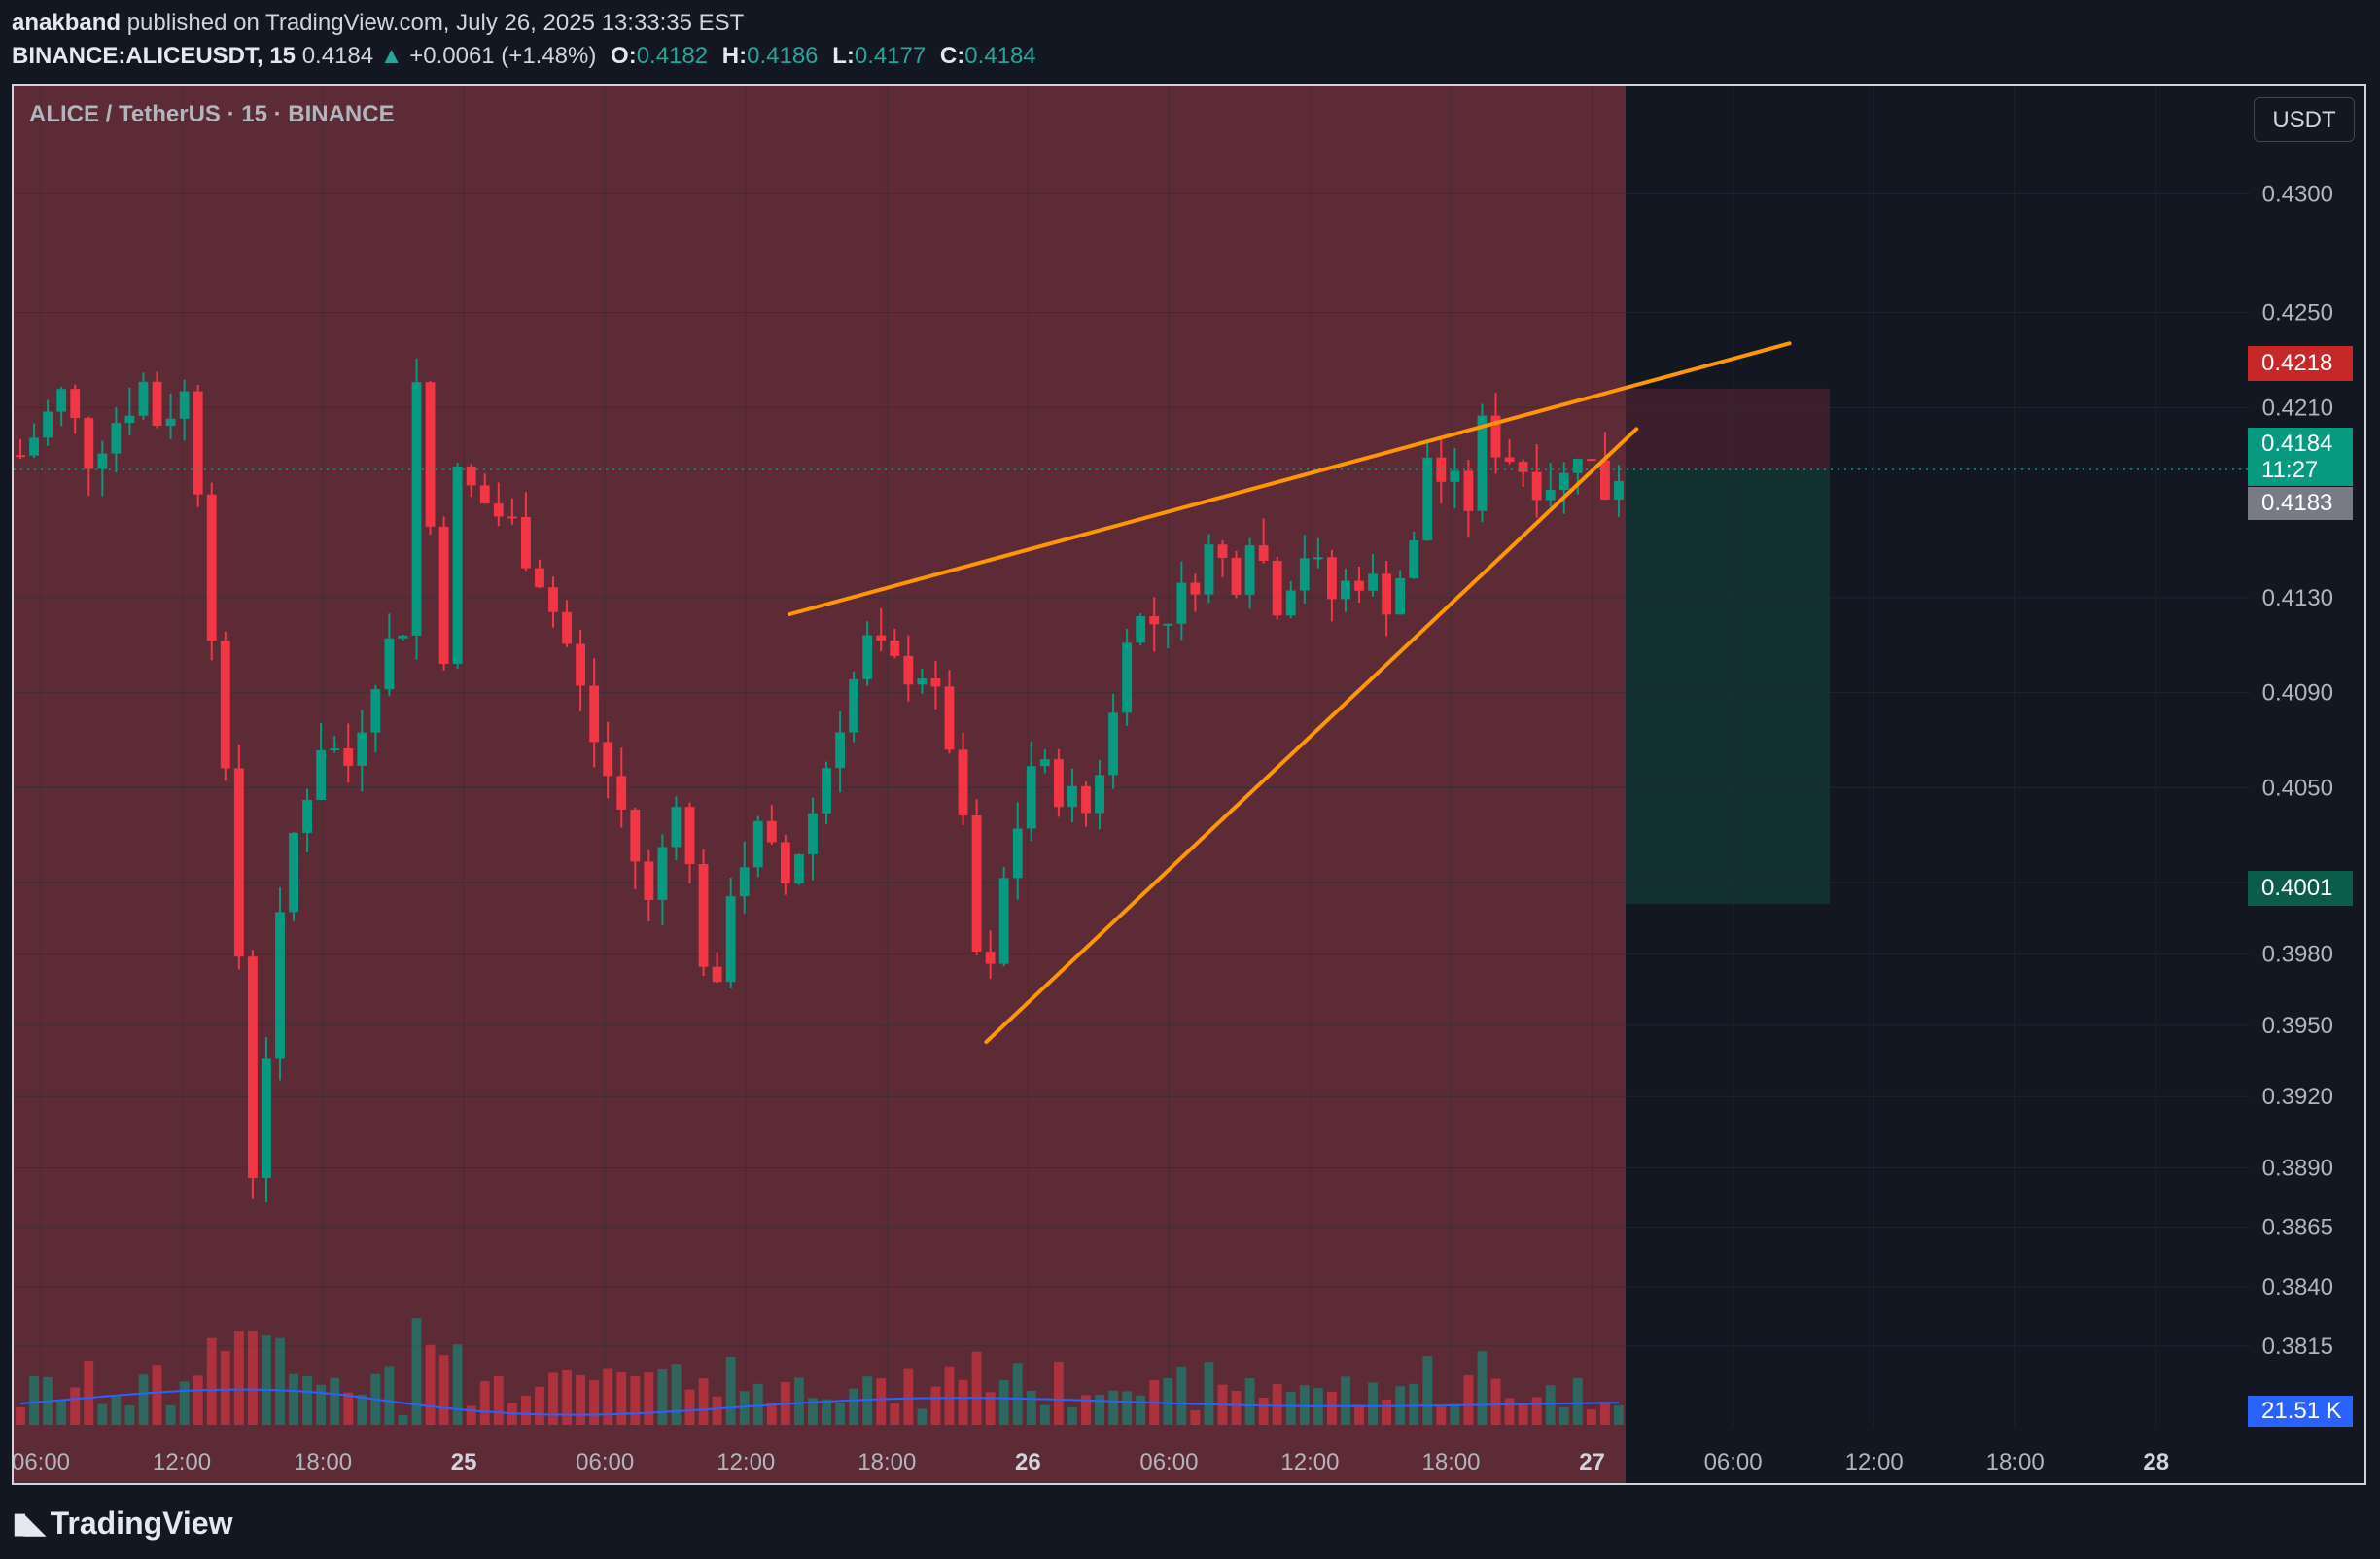  What do you see at coordinates (734, 56) in the screenshot?
I see `high-label: H:` at bounding box center [734, 56].